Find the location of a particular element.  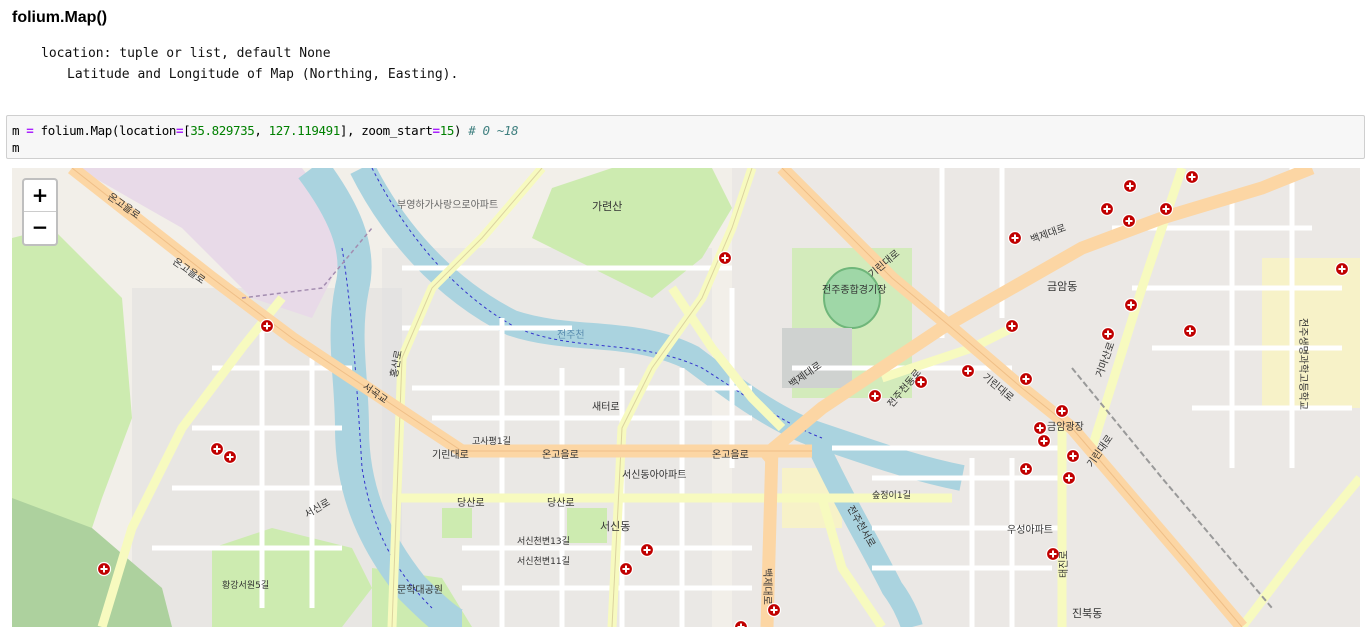

map-label: 서신동아아파트 is located at coordinates (654, 475).